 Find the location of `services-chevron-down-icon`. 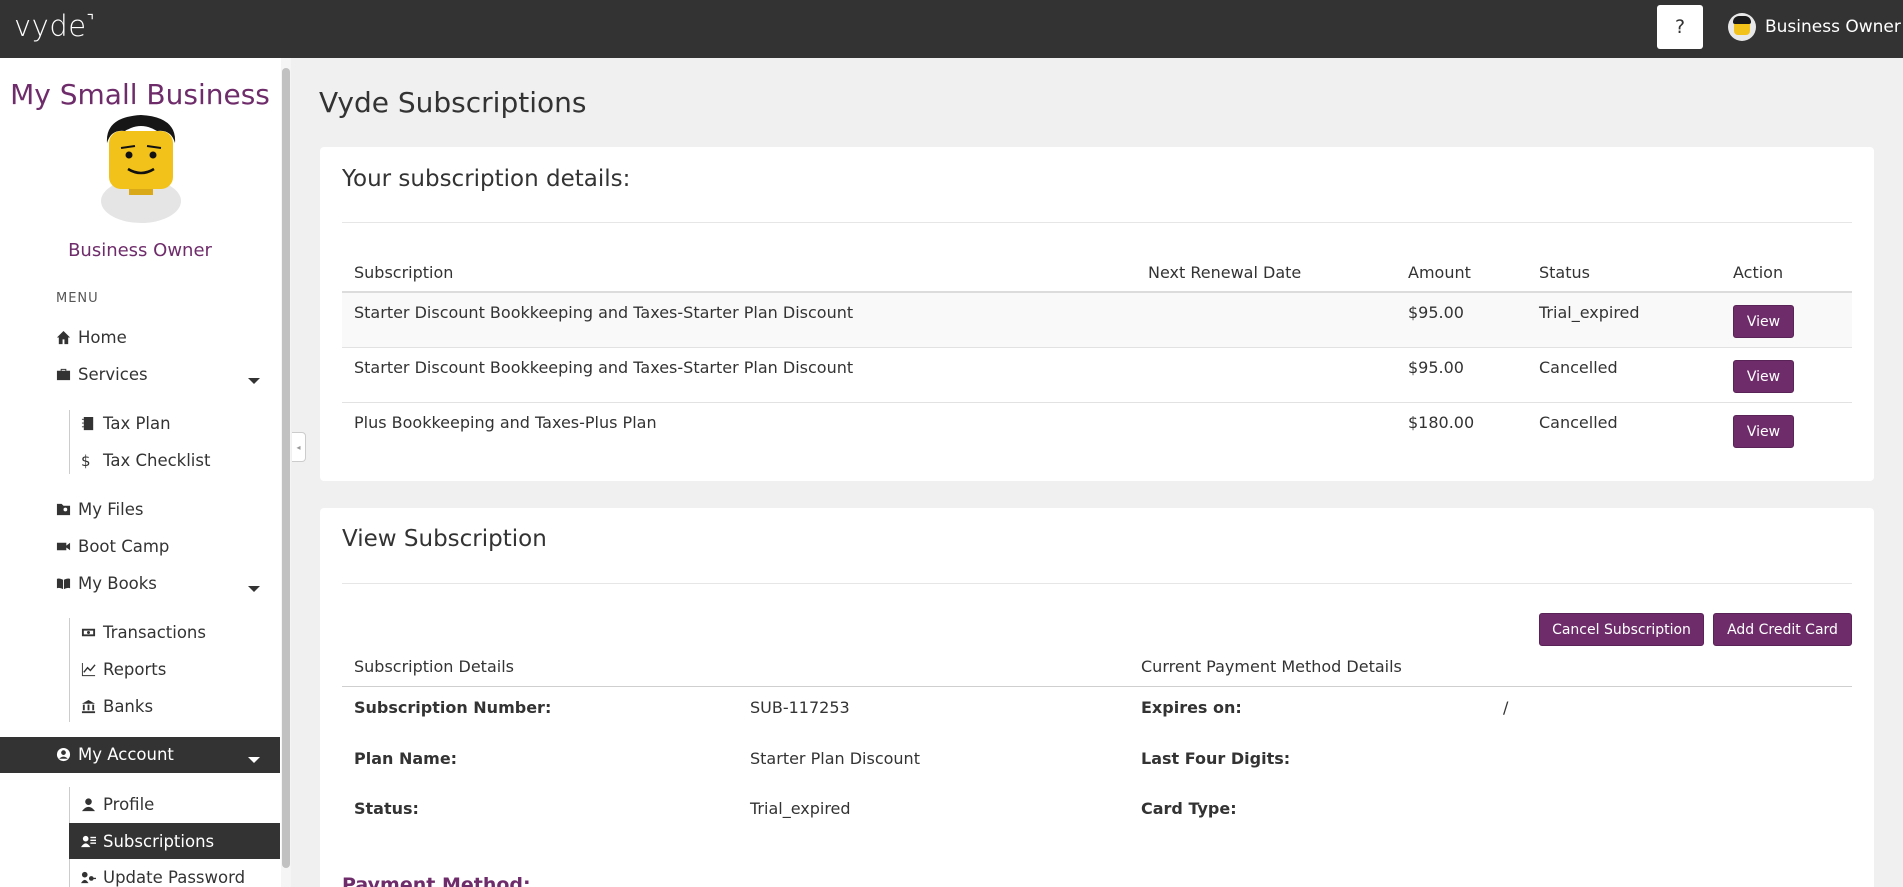

services-chevron-down-icon is located at coordinates (254, 381).